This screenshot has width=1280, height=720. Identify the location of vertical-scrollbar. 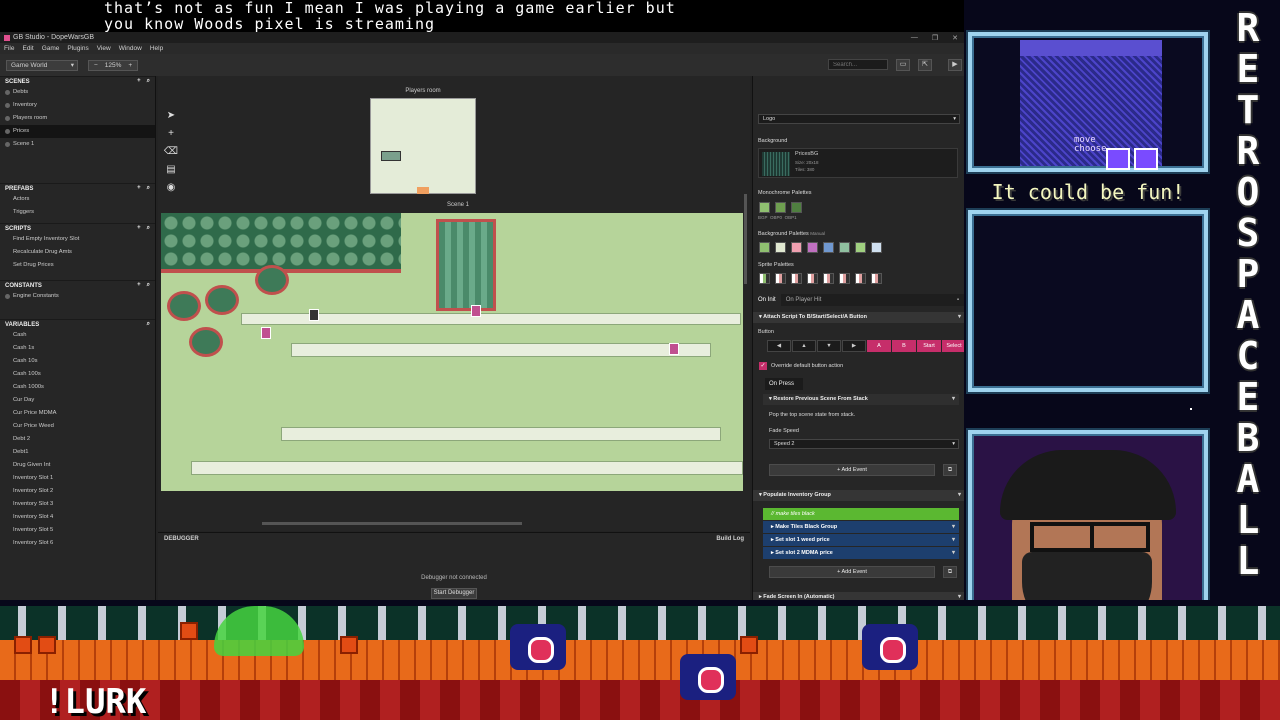
(745, 239).